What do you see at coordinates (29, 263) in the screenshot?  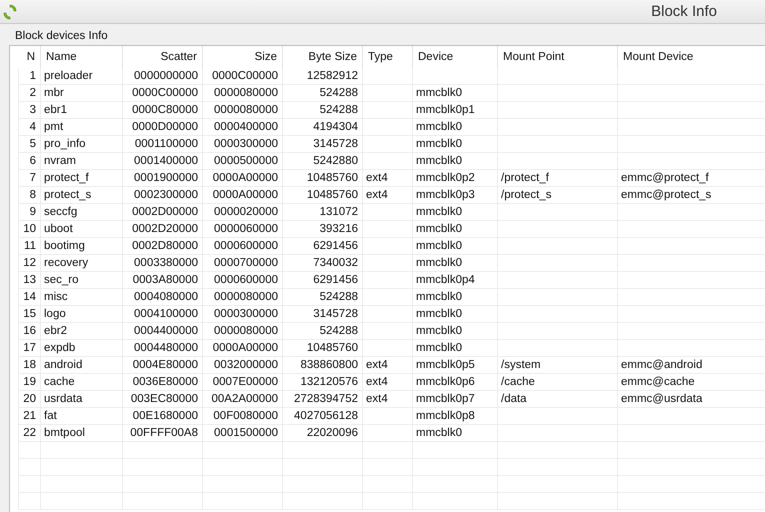 I see `table-cell: 12` at bounding box center [29, 263].